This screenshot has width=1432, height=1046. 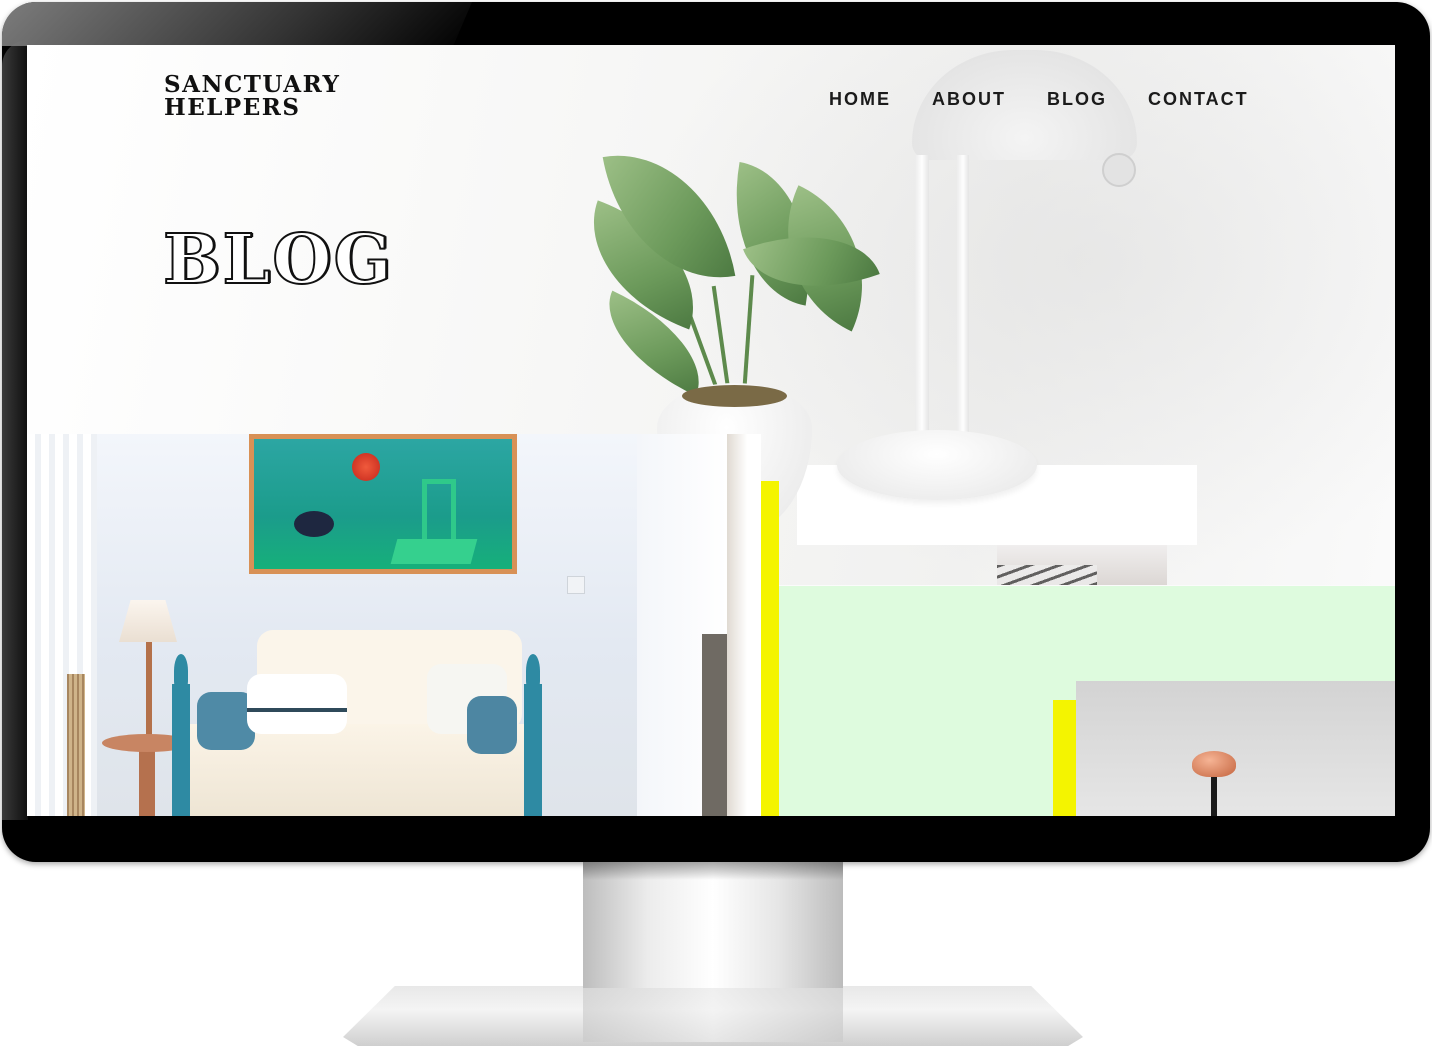 I want to click on monitor-foot-highlight, so click(x=713, y=1014).